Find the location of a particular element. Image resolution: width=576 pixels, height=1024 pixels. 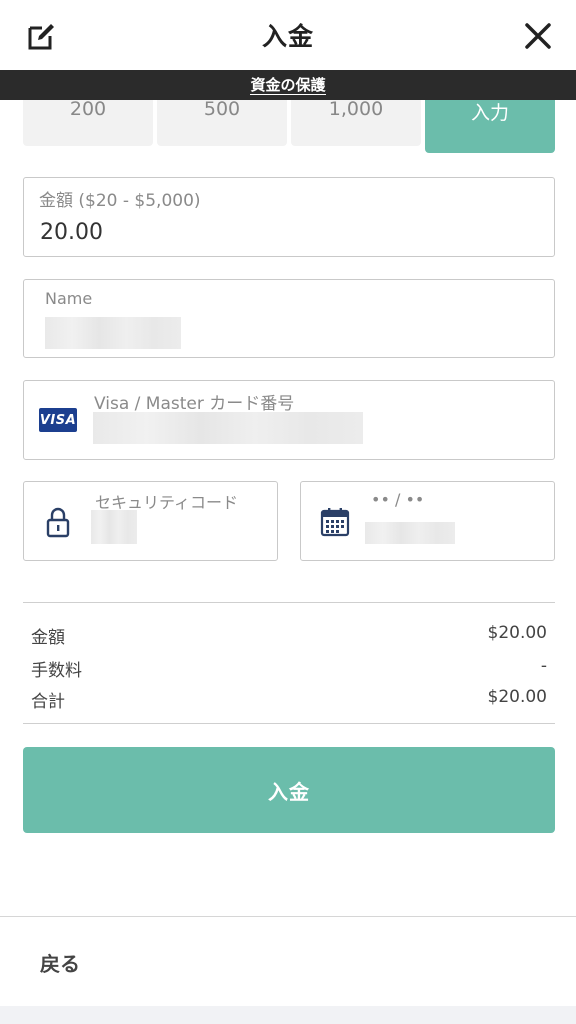

preset-amounts: 200 500 1,000 入力 is located at coordinates (289, 127).